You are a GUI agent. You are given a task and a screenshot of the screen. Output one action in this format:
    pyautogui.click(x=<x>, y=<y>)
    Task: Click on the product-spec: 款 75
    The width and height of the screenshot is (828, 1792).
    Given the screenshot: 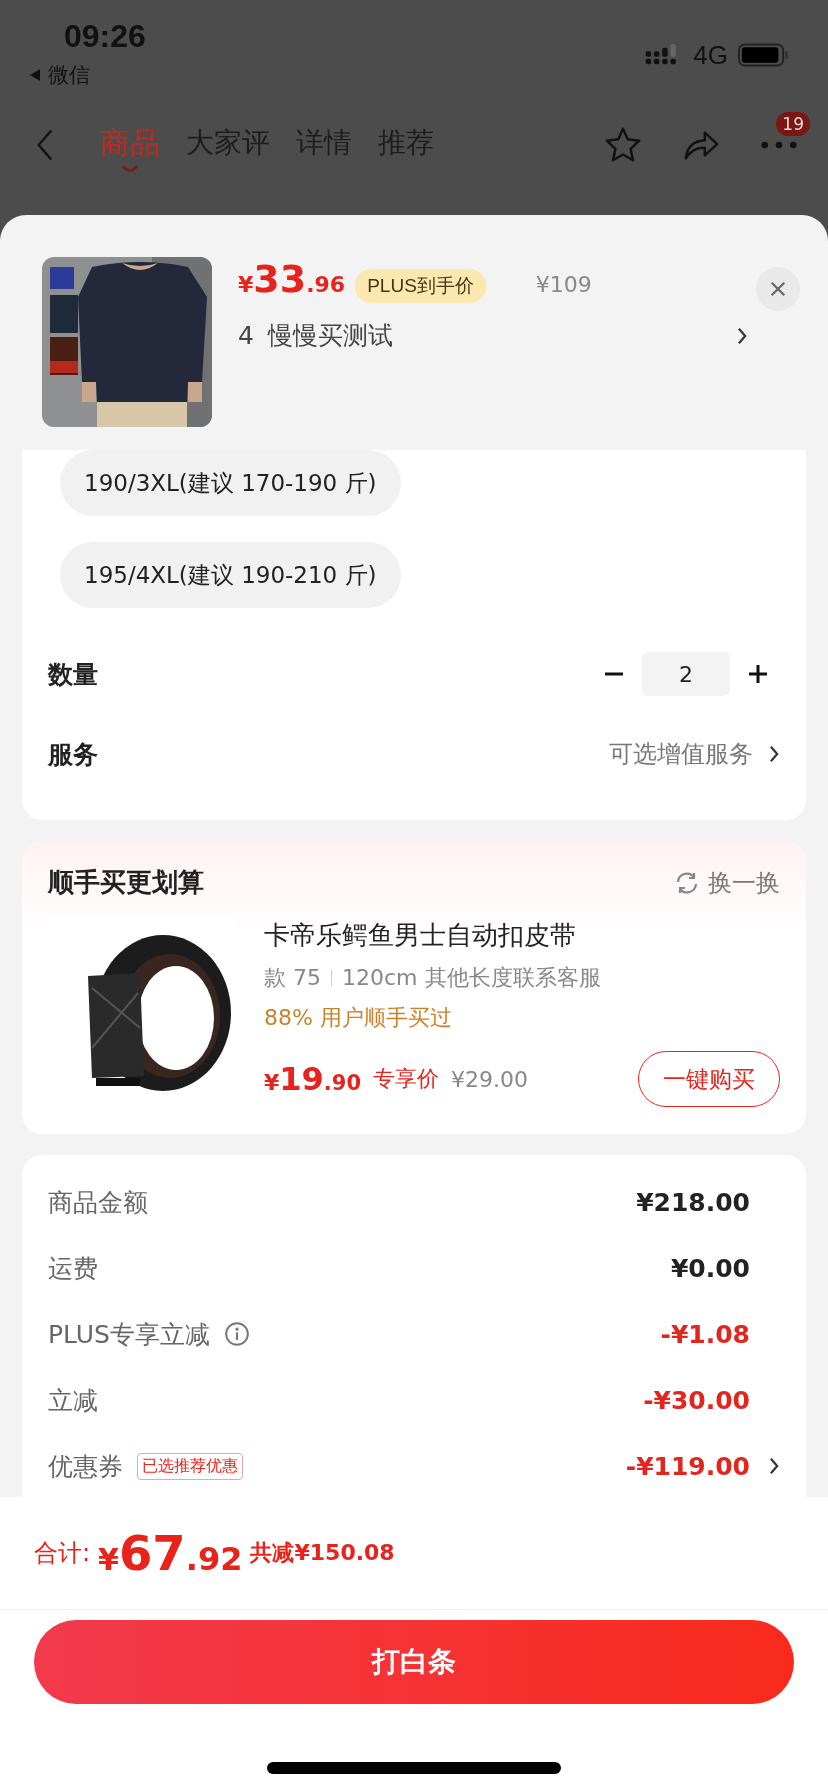 What is the action you would take?
    pyautogui.click(x=292, y=978)
    